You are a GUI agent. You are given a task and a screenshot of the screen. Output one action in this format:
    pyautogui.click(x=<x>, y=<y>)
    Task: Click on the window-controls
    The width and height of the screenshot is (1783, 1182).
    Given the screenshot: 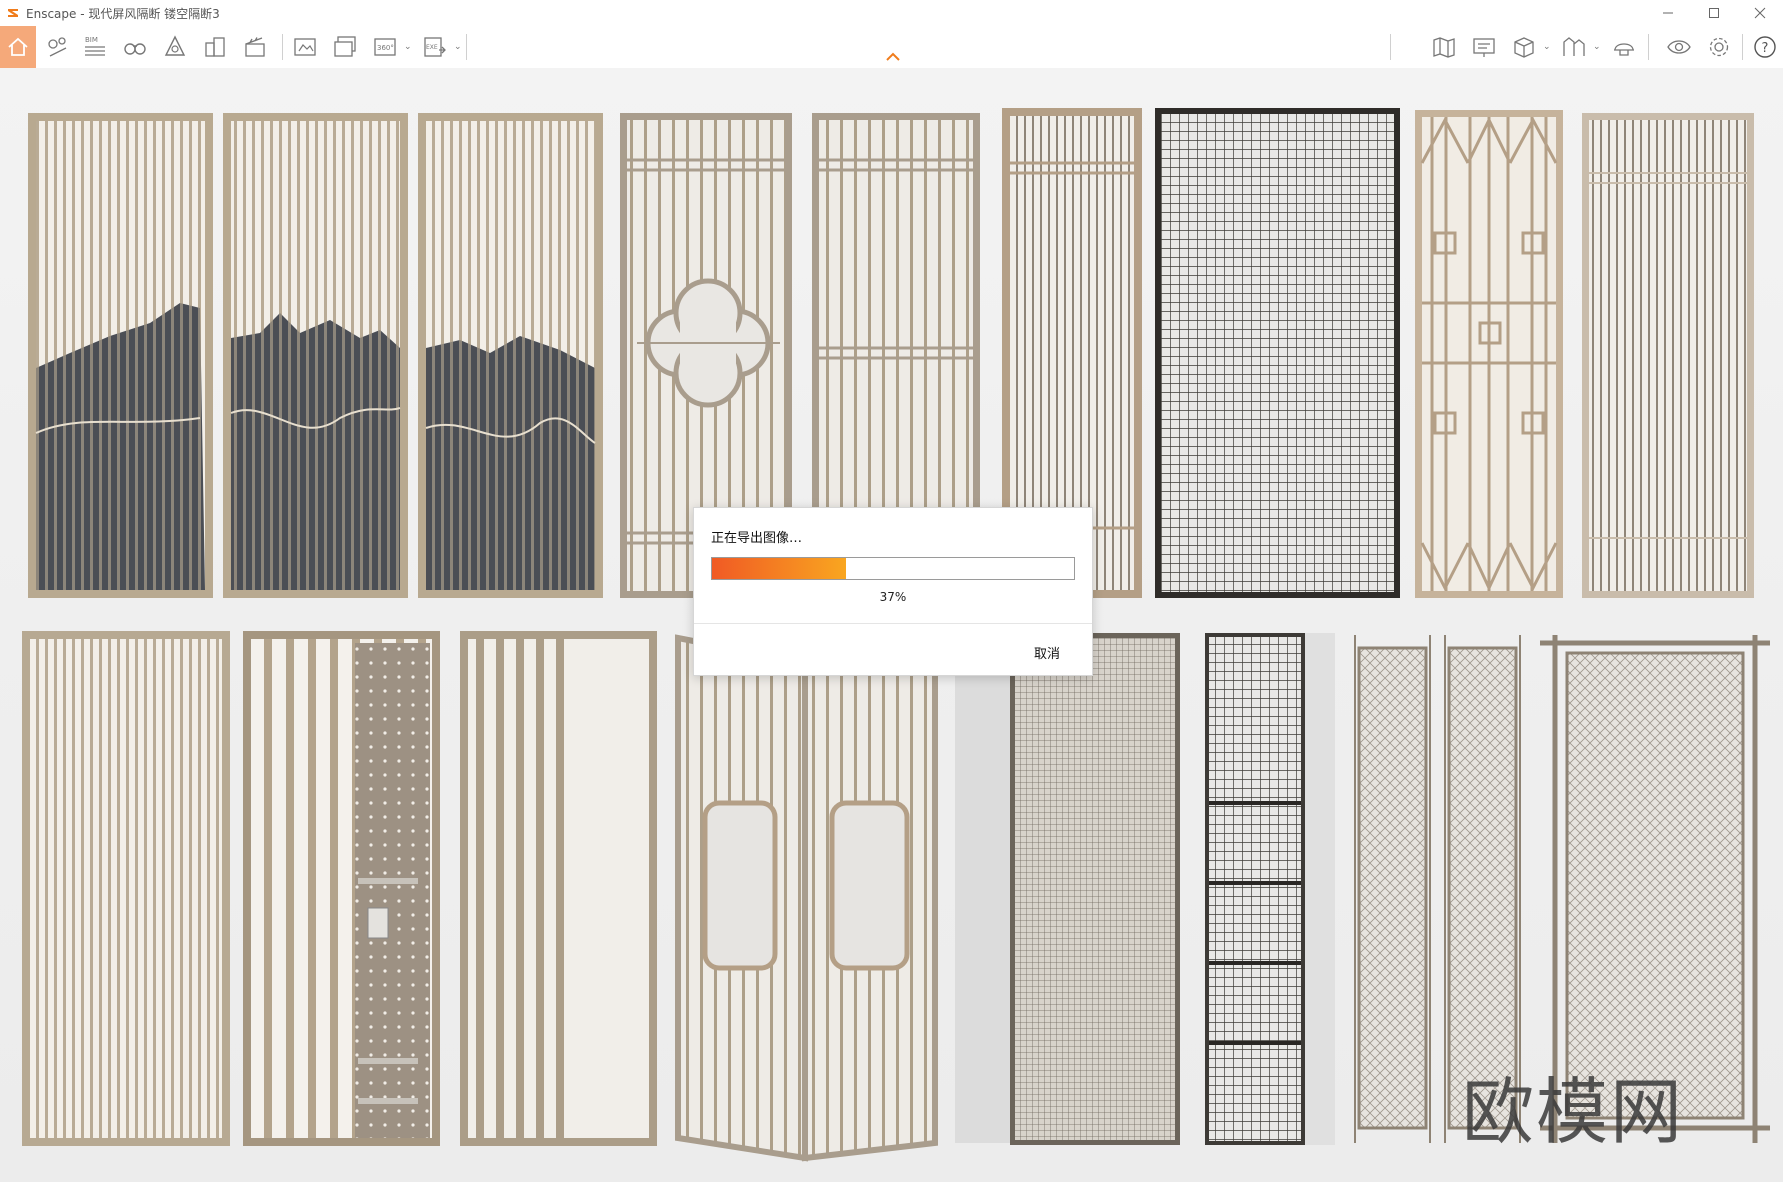 What is the action you would take?
    pyautogui.click(x=1714, y=13)
    